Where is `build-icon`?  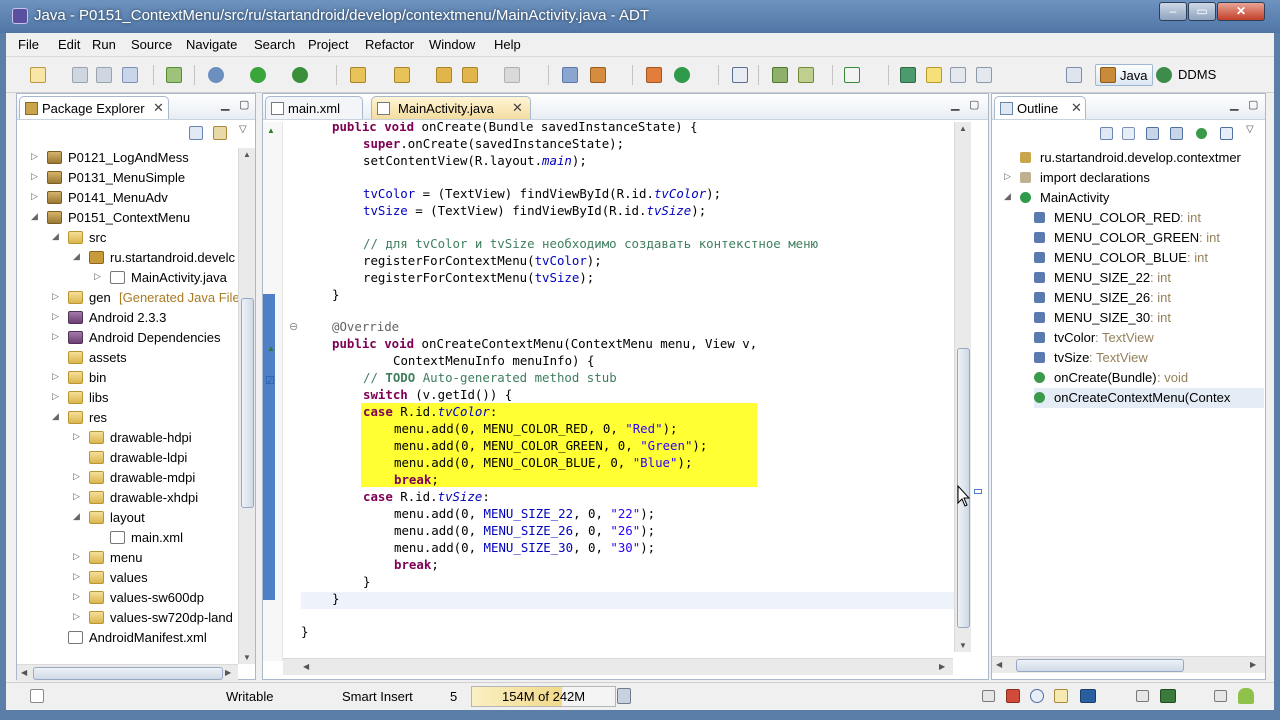 build-icon is located at coordinates (598, 75).